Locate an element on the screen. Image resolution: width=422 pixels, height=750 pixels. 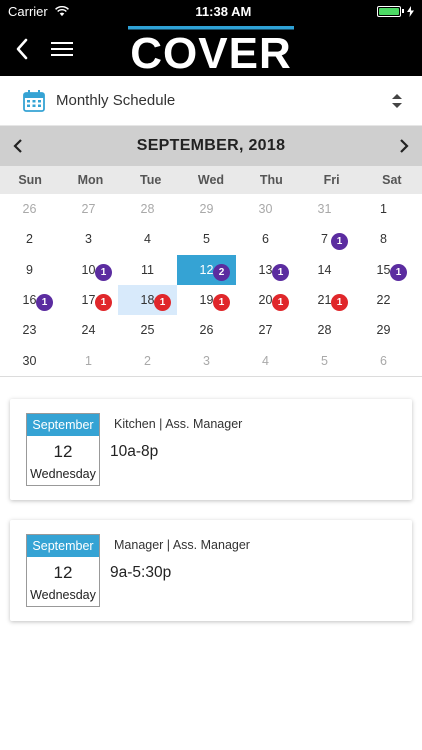
shift-day: 12 is located at coordinates (63, 451).